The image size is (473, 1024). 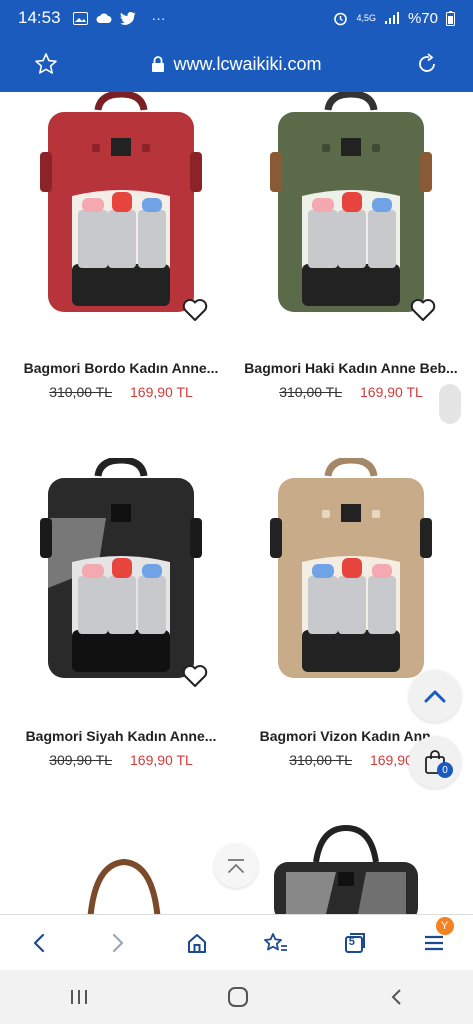 What do you see at coordinates (396, 997) in the screenshot?
I see `back-arrow-icon` at bounding box center [396, 997].